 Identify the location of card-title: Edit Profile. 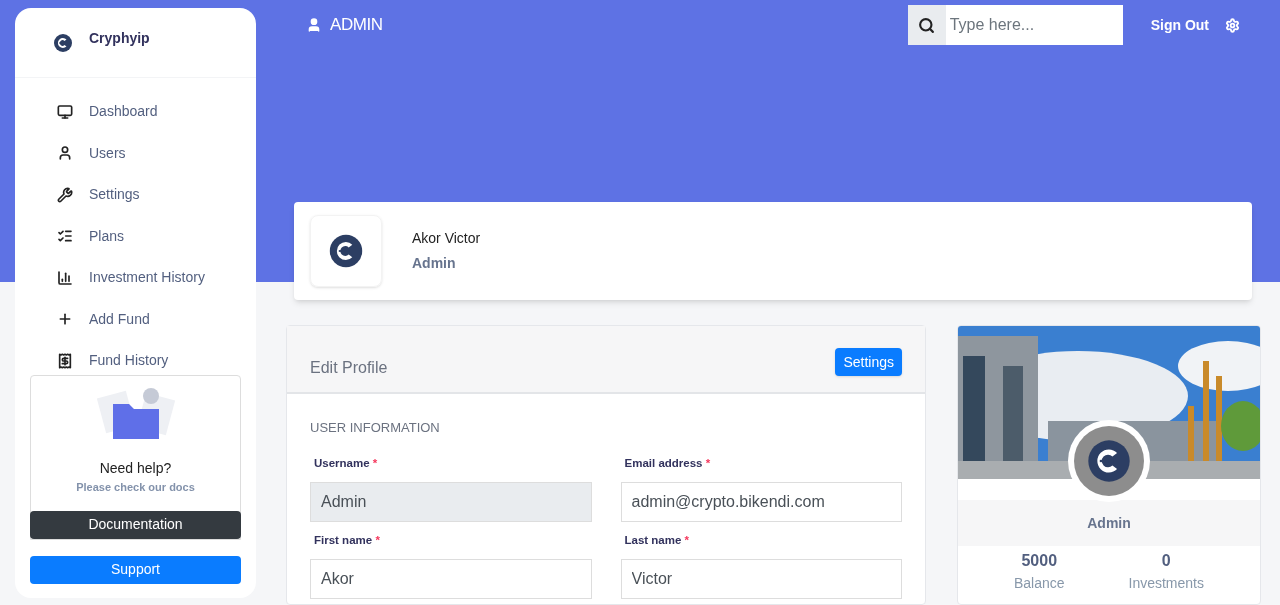
(349, 368).